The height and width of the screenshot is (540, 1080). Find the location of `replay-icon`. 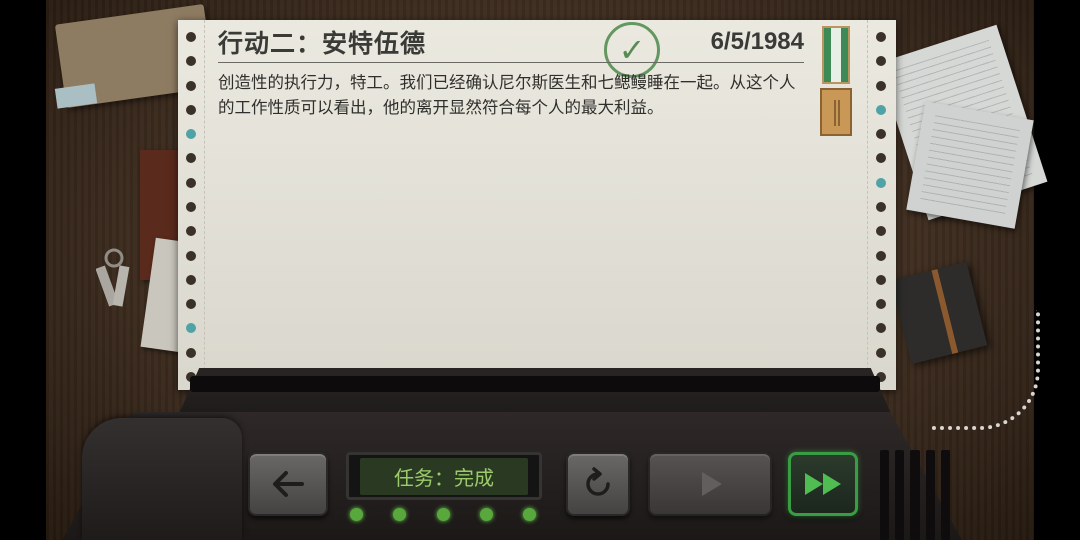

replay-icon is located at coordinates (598, 481).